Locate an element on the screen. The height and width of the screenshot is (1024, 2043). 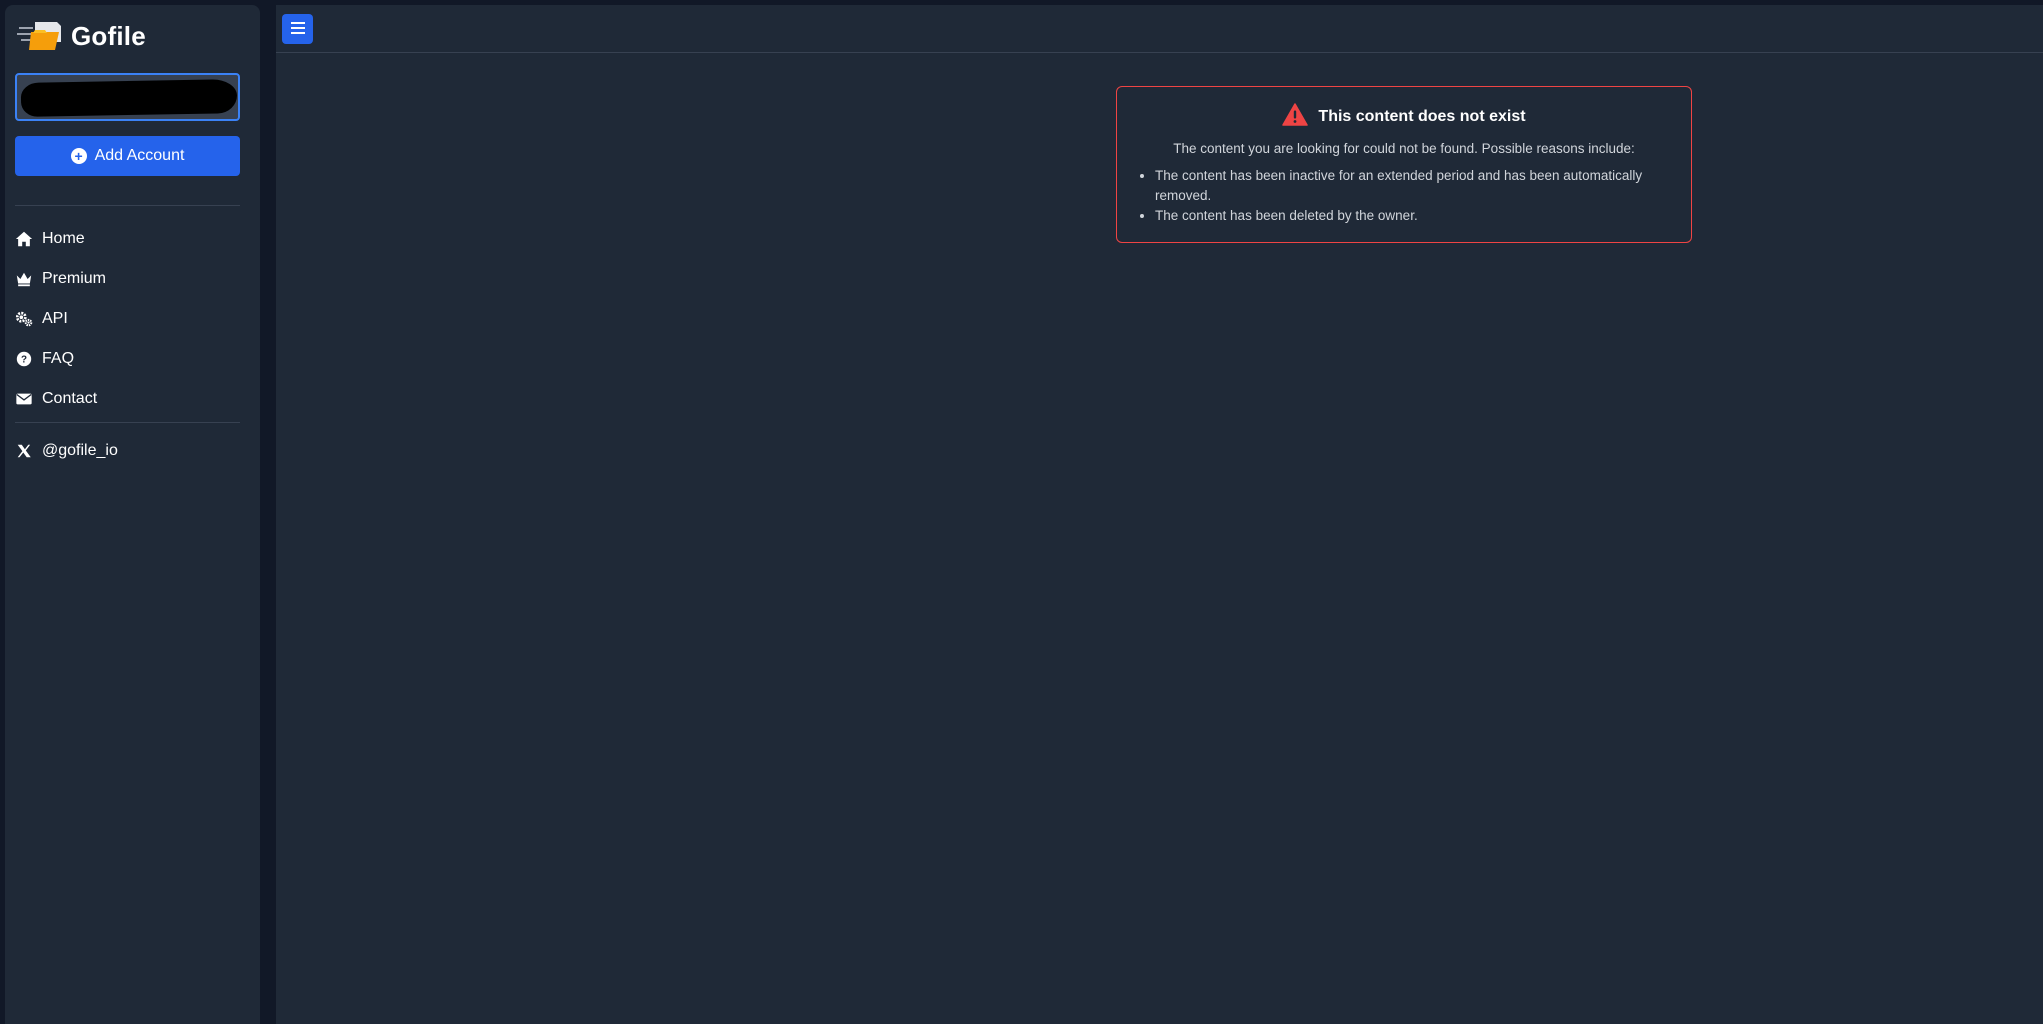
home-icon is located at coordinates (24, 239).